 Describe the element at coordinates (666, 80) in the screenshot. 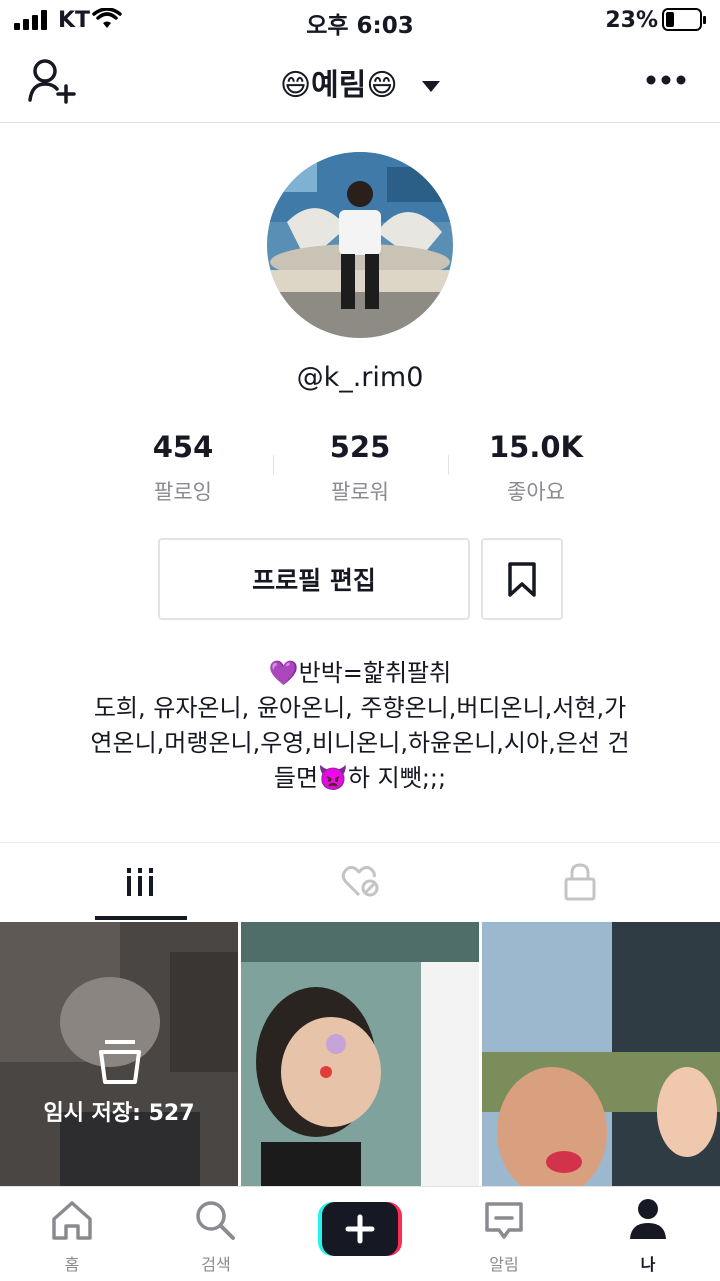

I see `more-options-icon` at that location.